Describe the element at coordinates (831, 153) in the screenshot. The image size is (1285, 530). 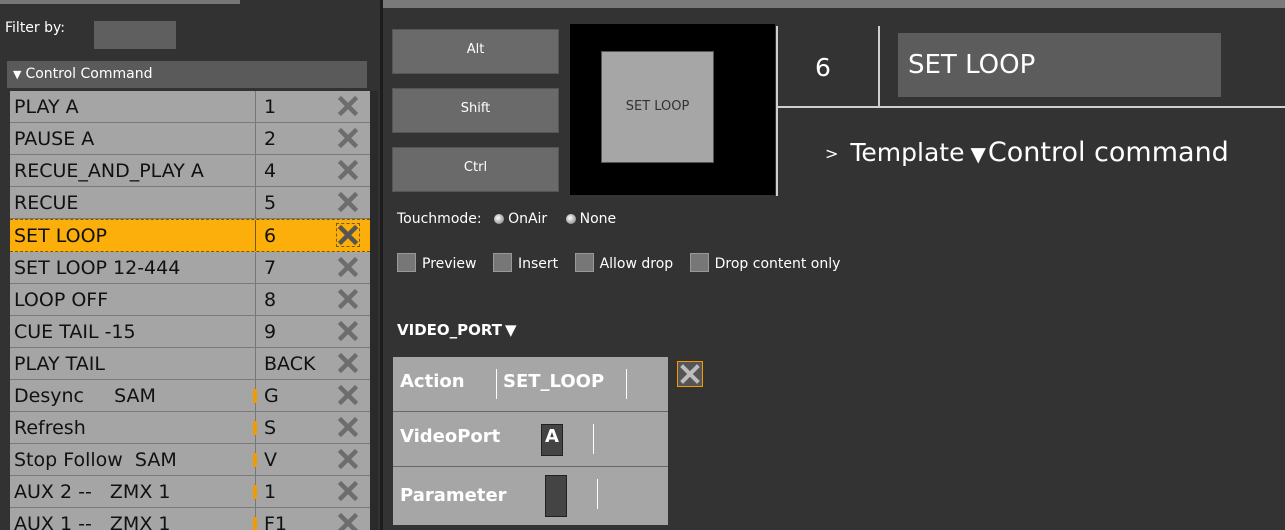
I see `chevron-right-icon: >` at that location.